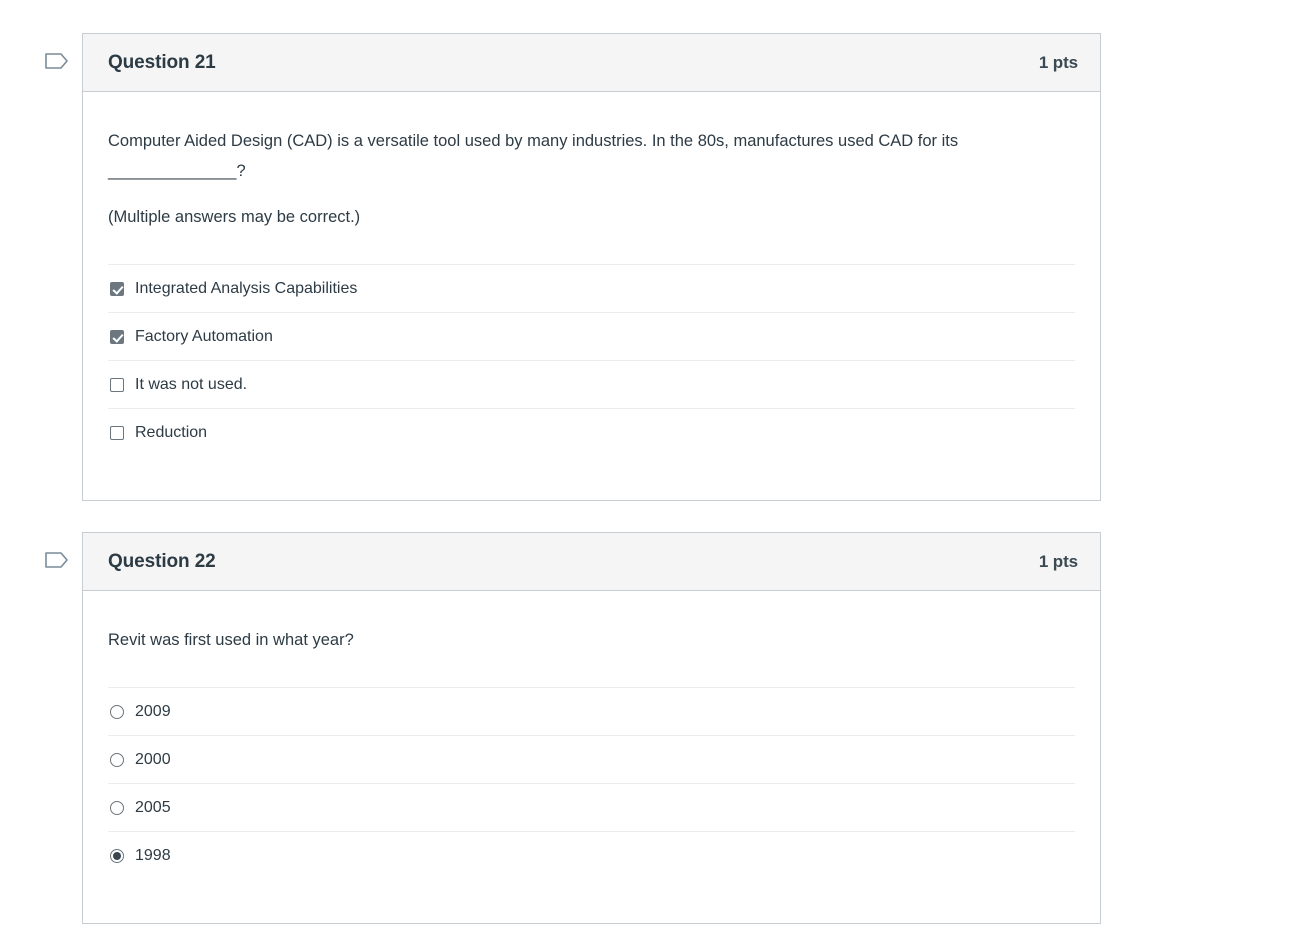 The image size is (1307, 932). Describe the element at coordinates (153, 855) in the screenshot. I see `answer-option-label: 1998` at that location.